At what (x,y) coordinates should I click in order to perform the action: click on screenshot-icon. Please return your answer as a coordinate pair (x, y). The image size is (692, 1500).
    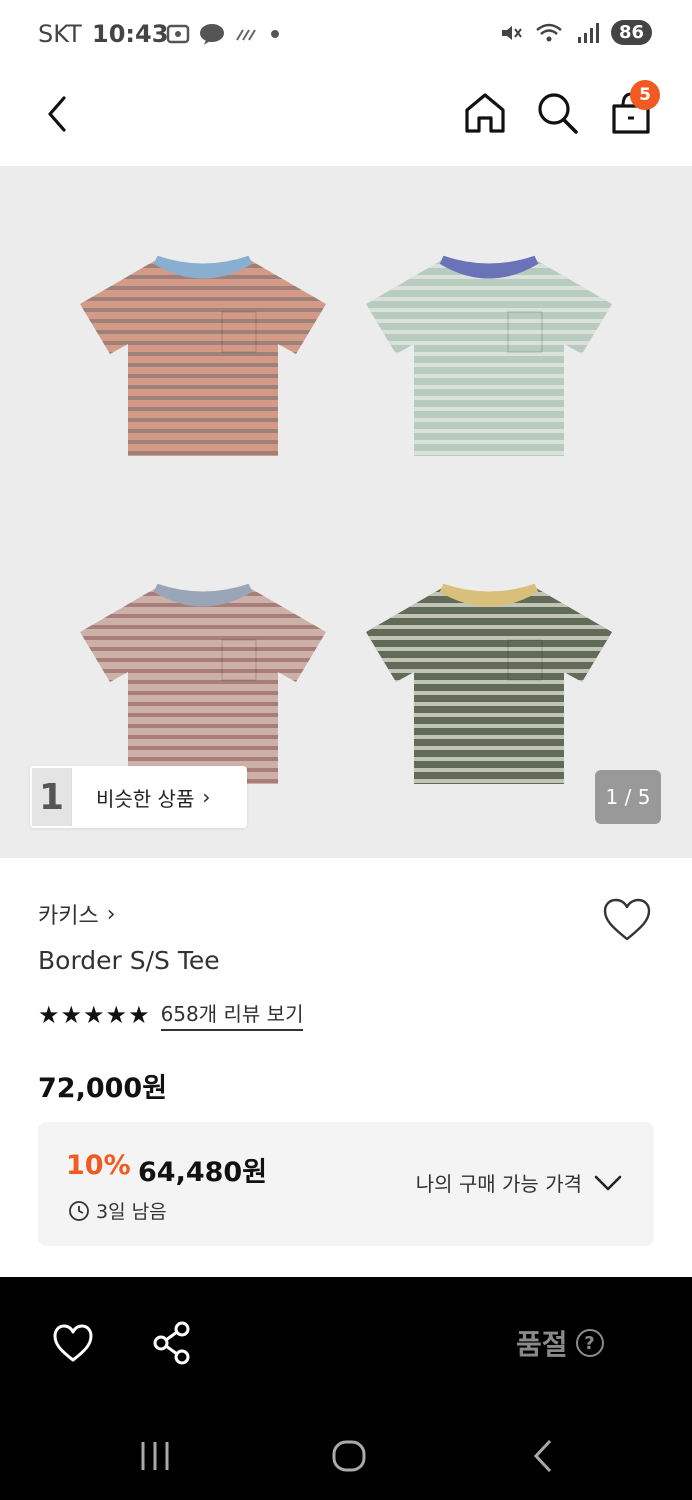
    Looking at the image, I should click on (178, 34).